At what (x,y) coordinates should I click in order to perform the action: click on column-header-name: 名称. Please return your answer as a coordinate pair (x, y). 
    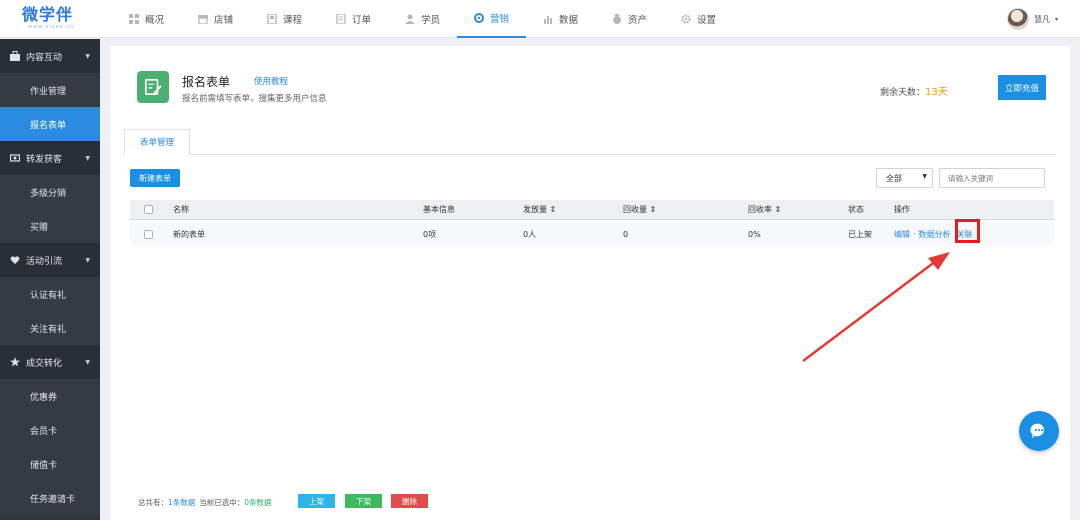
    Looking at the image, I should click on (181, 209).